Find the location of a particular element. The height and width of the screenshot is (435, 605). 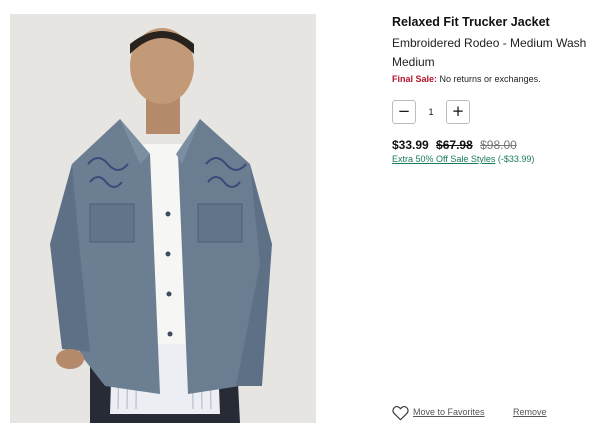

promo-link: Extra 50% Off Sale Styles is located at coordinates (443, 159).